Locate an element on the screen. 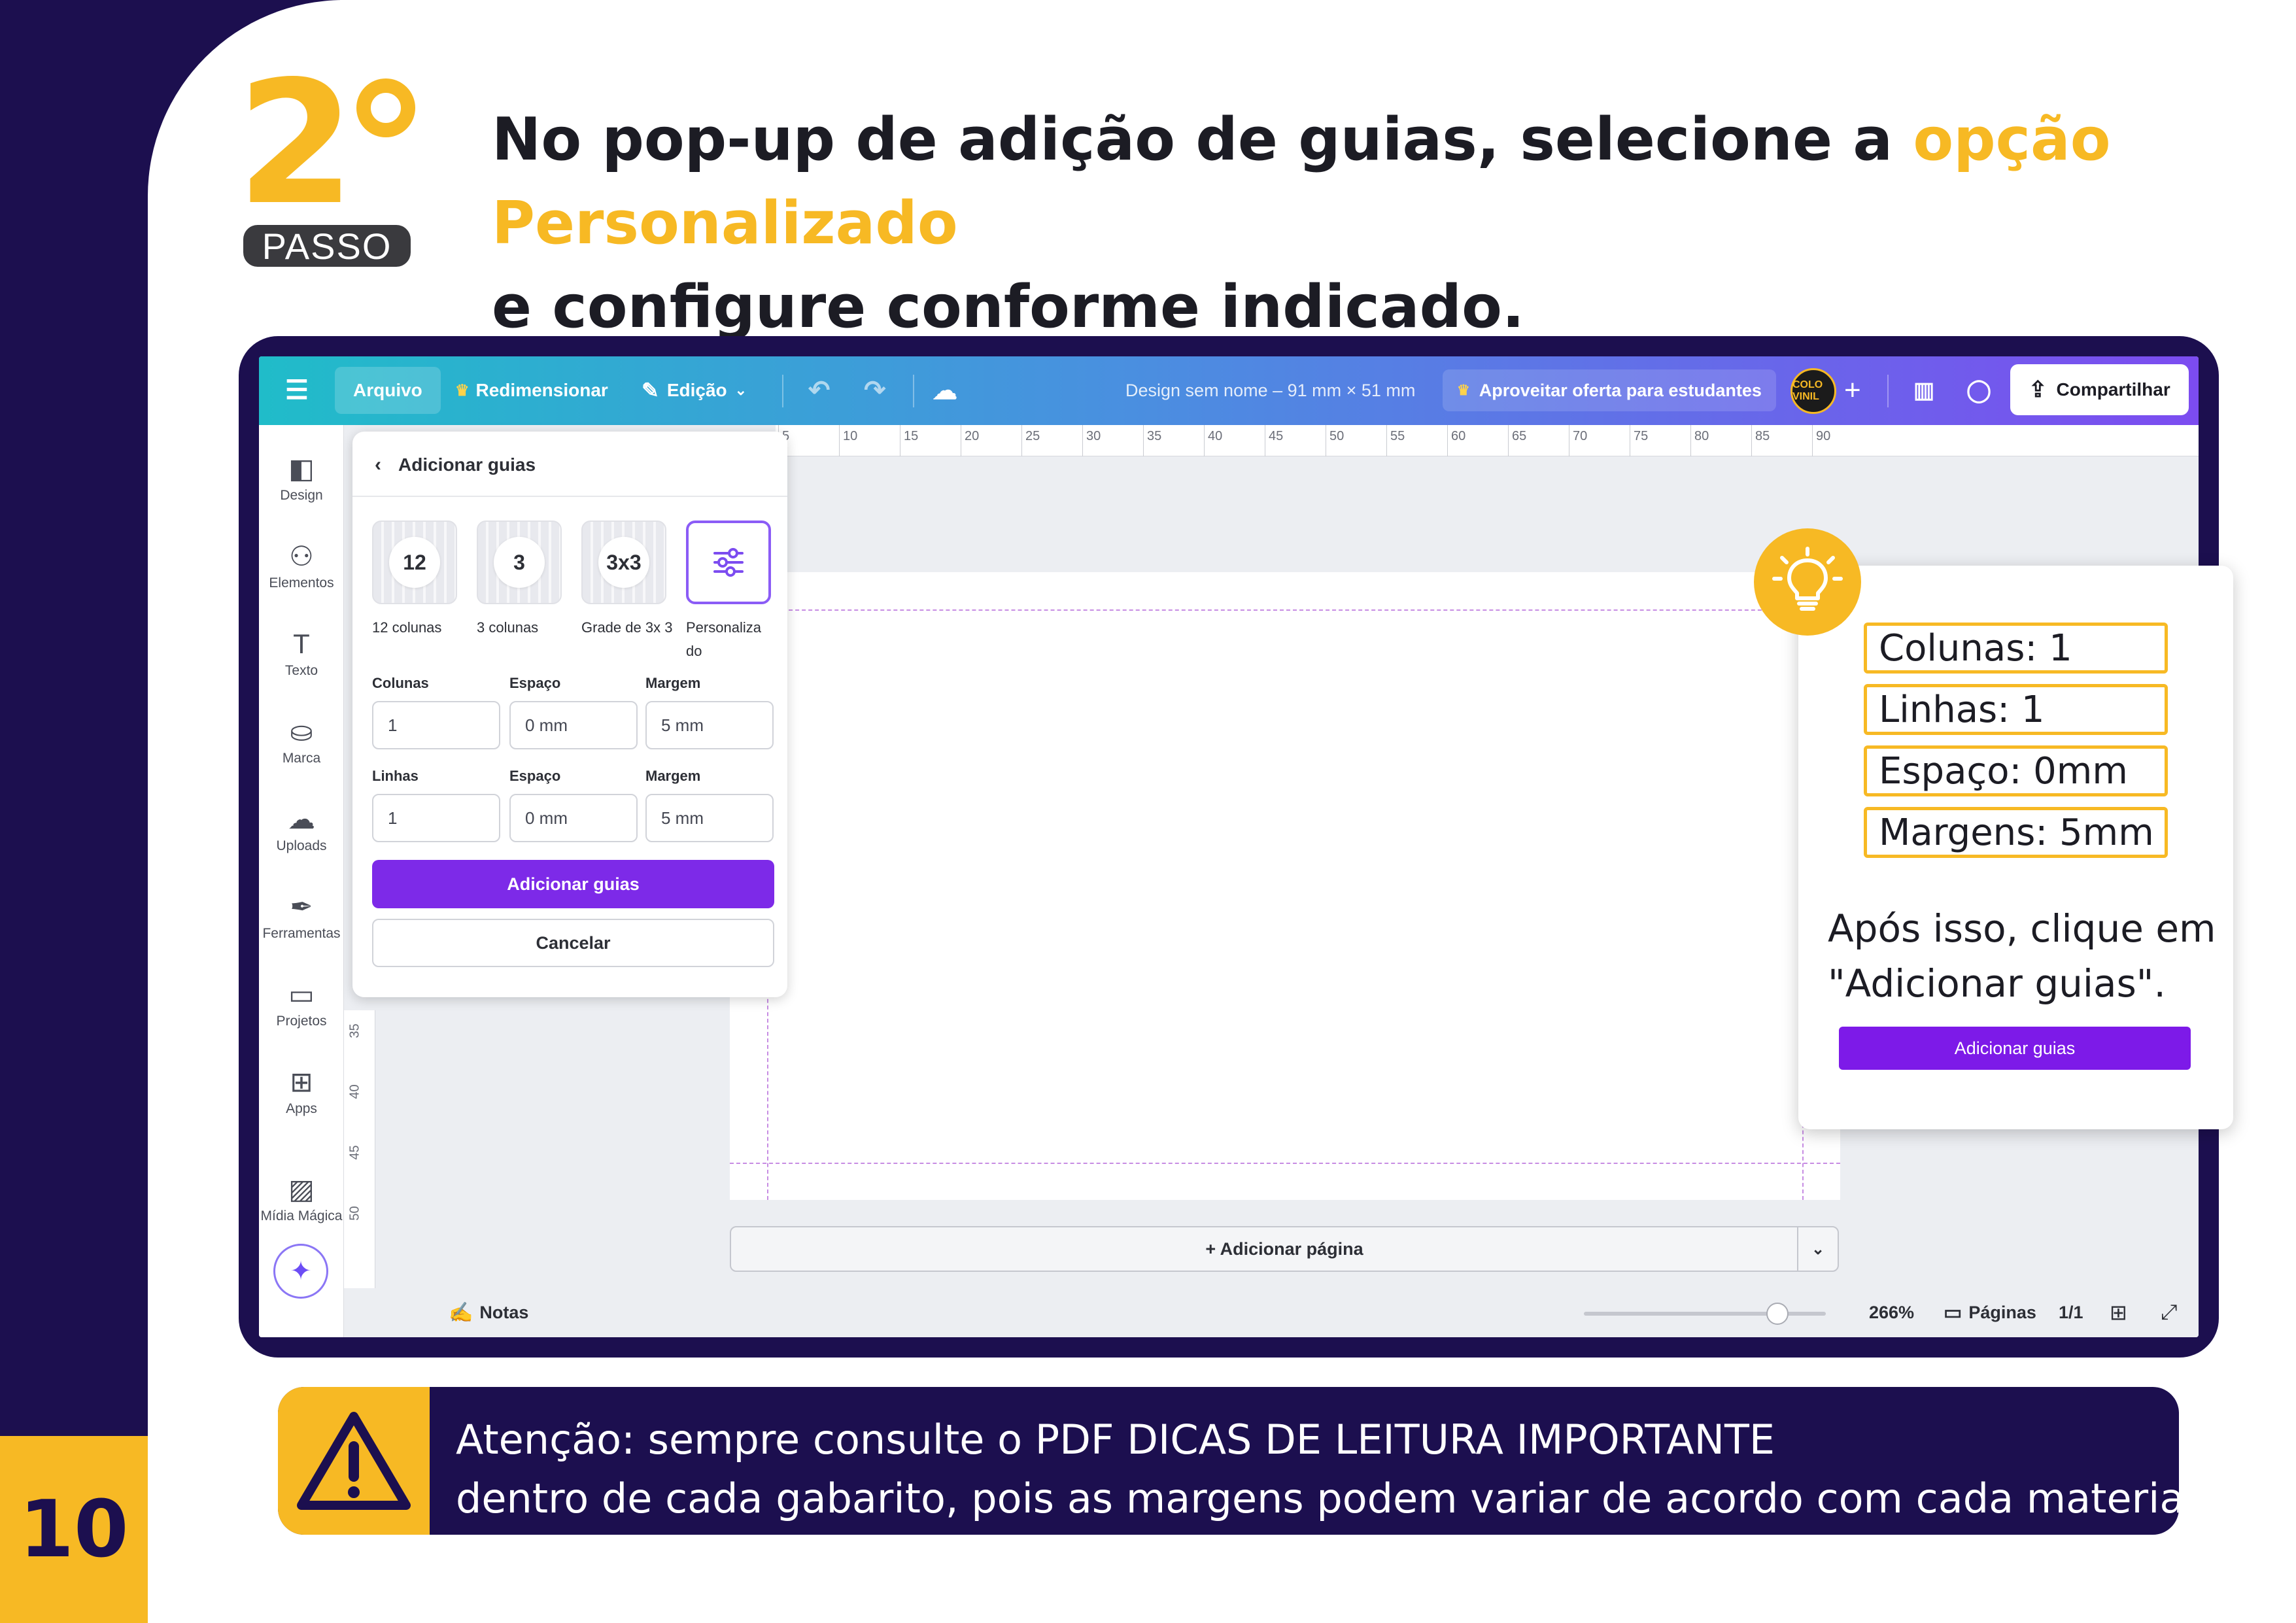 This screenshot has height=1623, width=2296. notes-button: ✍ Notas is located at coordinates (488, 1312).